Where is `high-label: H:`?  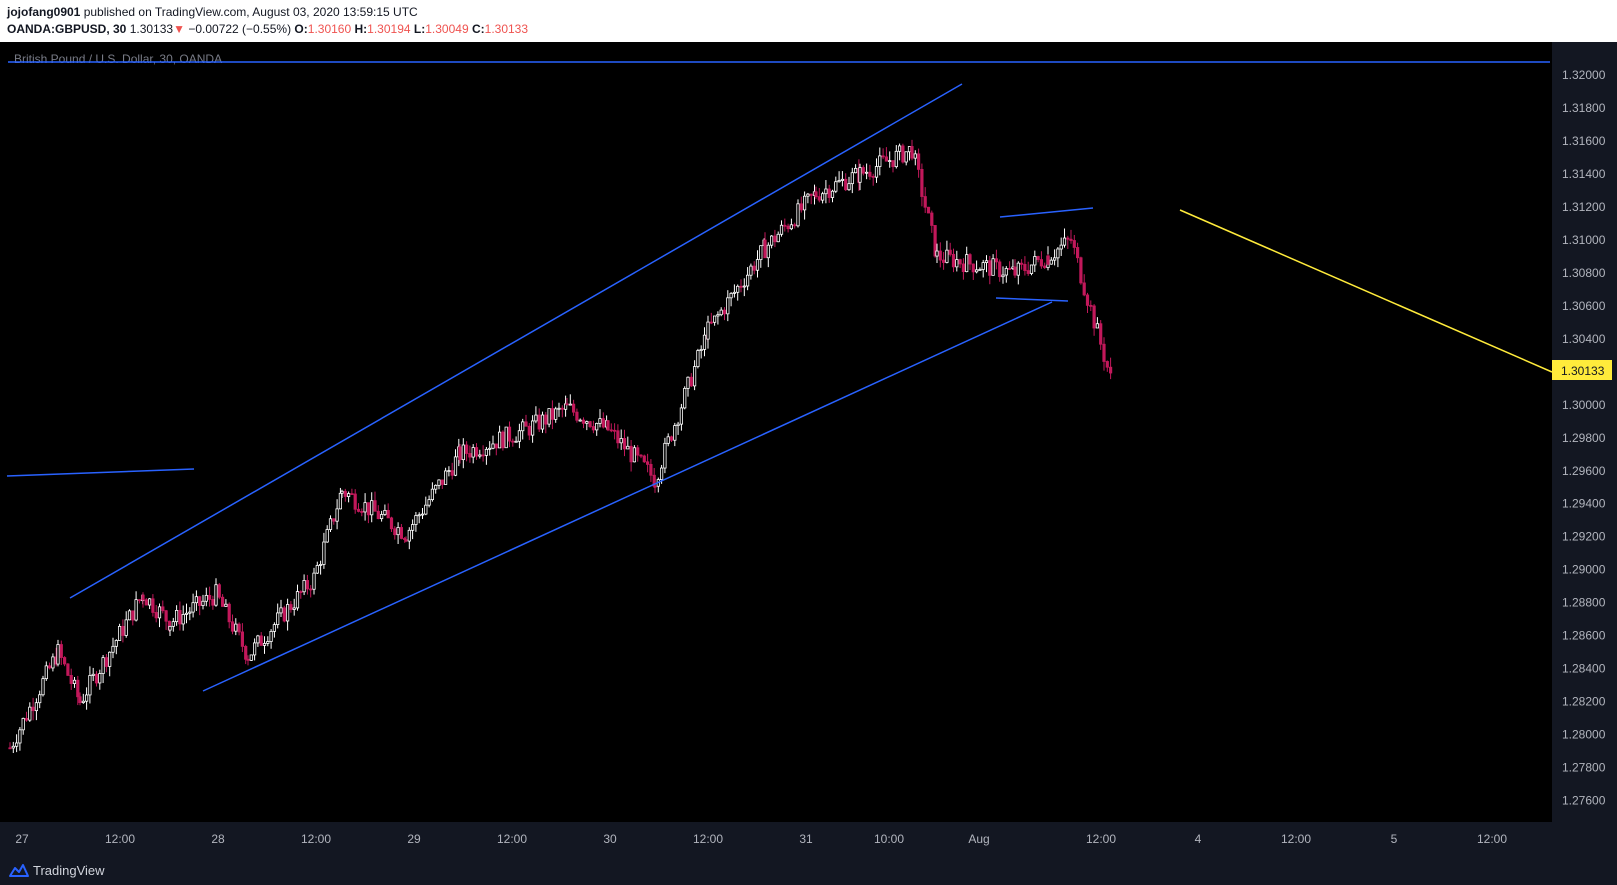 high-label: H: is located at coordinates (361, 29).